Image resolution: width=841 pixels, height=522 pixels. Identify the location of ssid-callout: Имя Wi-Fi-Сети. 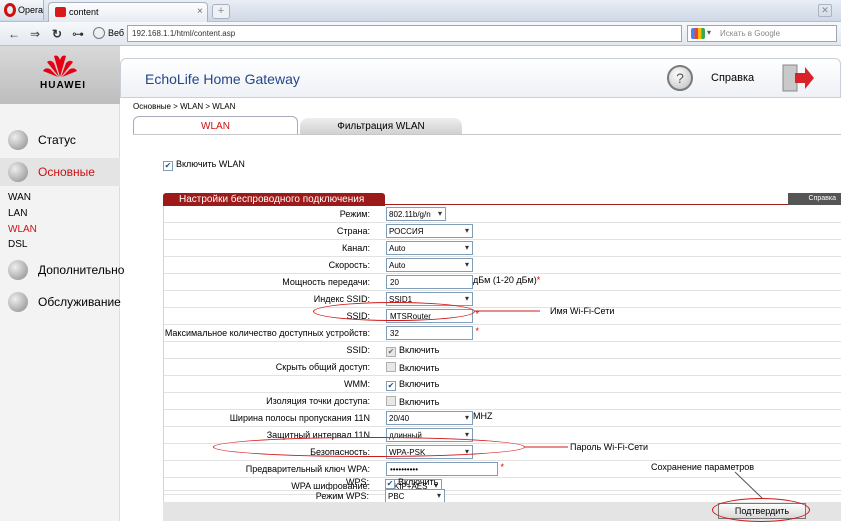
(582, 311).